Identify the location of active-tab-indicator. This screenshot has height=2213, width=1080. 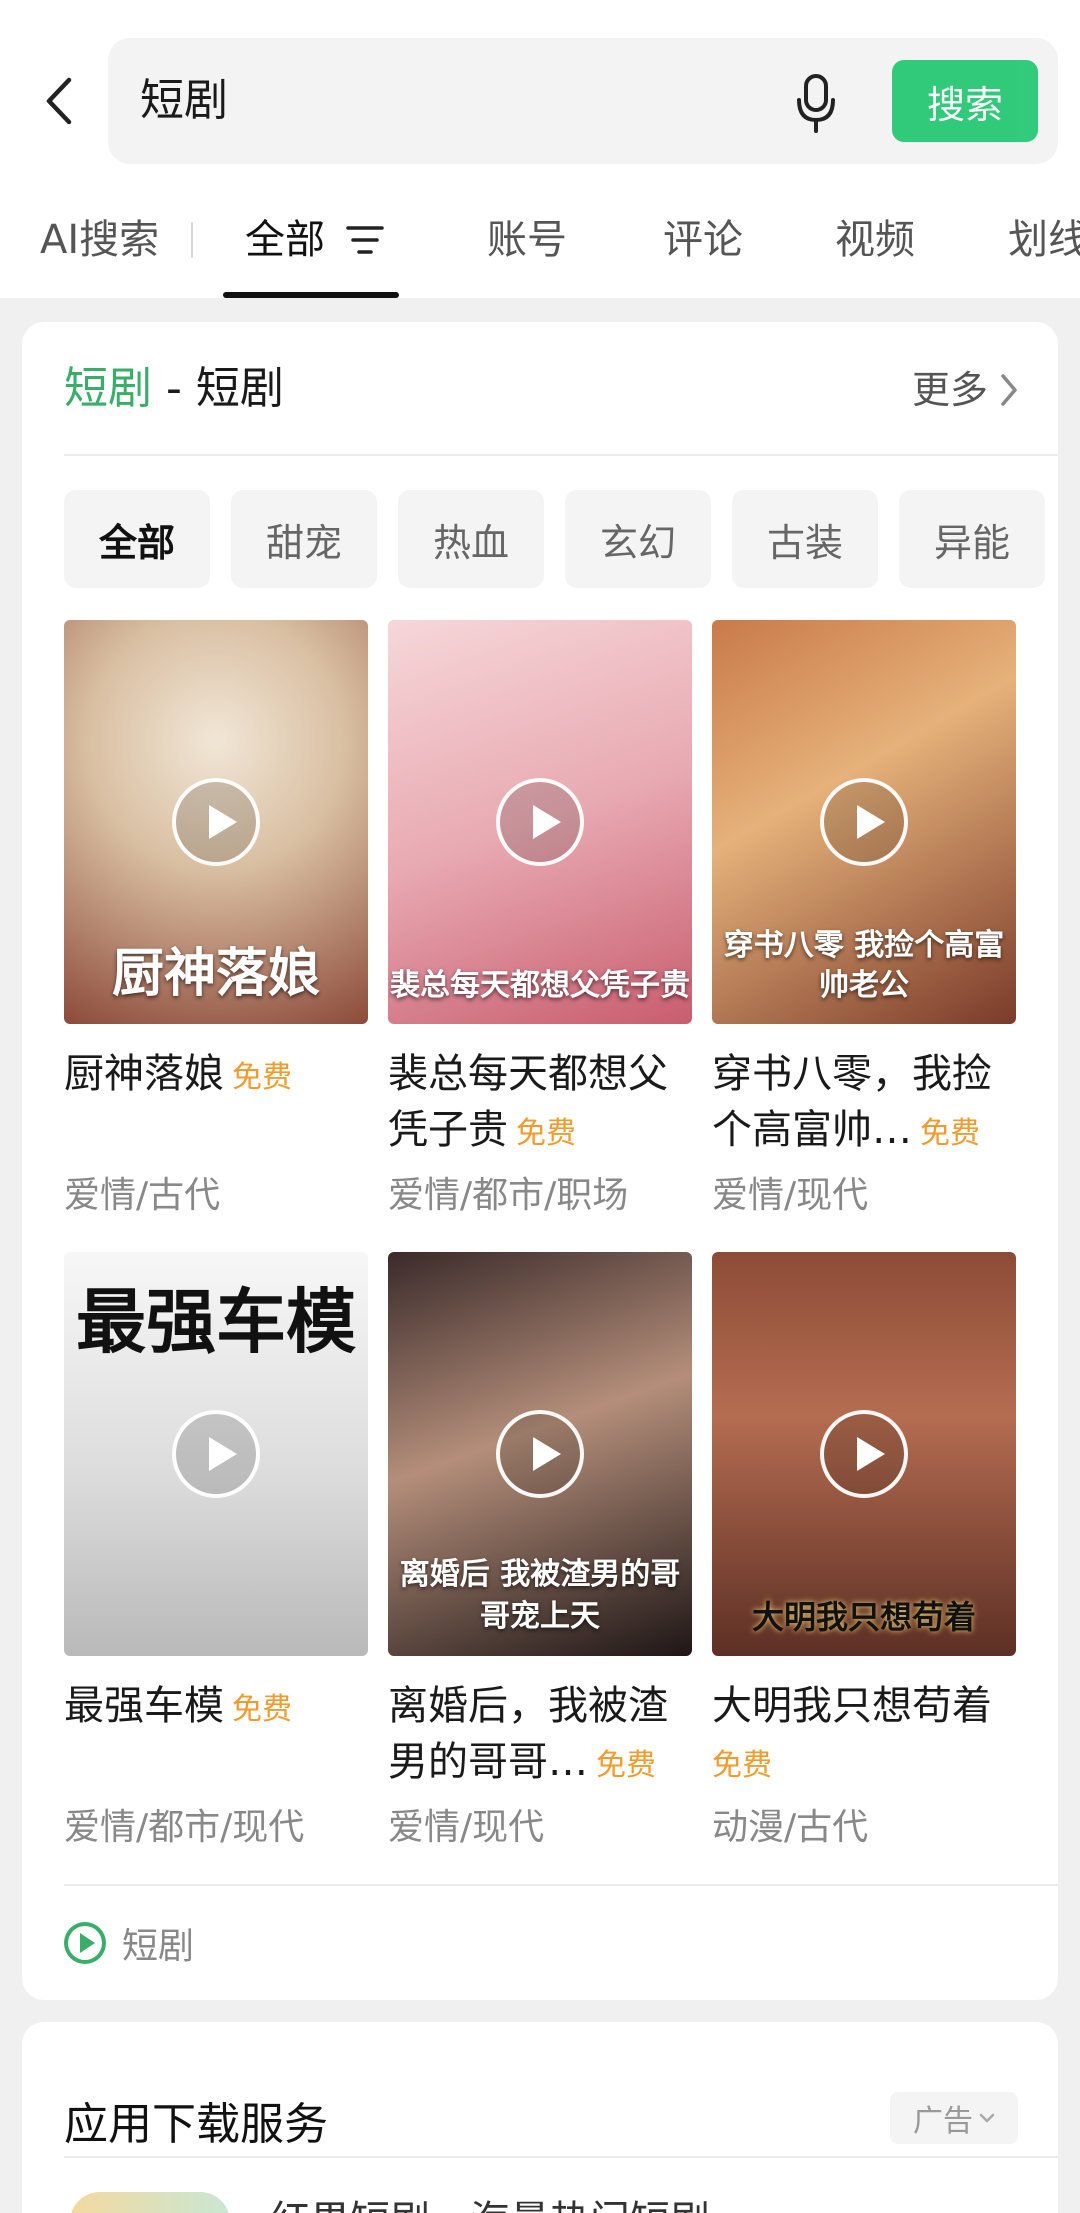
(311, 295).